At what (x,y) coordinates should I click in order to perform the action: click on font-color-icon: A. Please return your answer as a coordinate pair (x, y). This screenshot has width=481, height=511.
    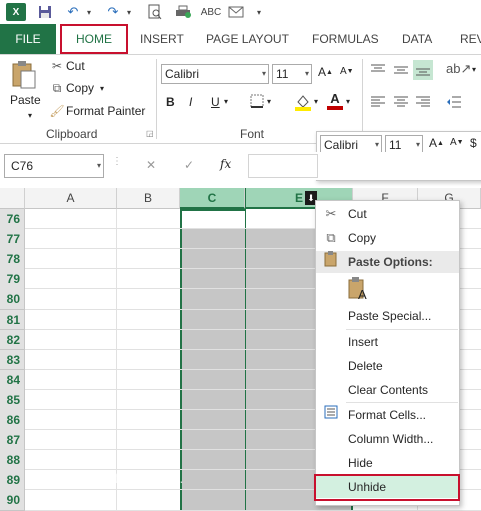
    Looking at the image, I should click on (335, 101).